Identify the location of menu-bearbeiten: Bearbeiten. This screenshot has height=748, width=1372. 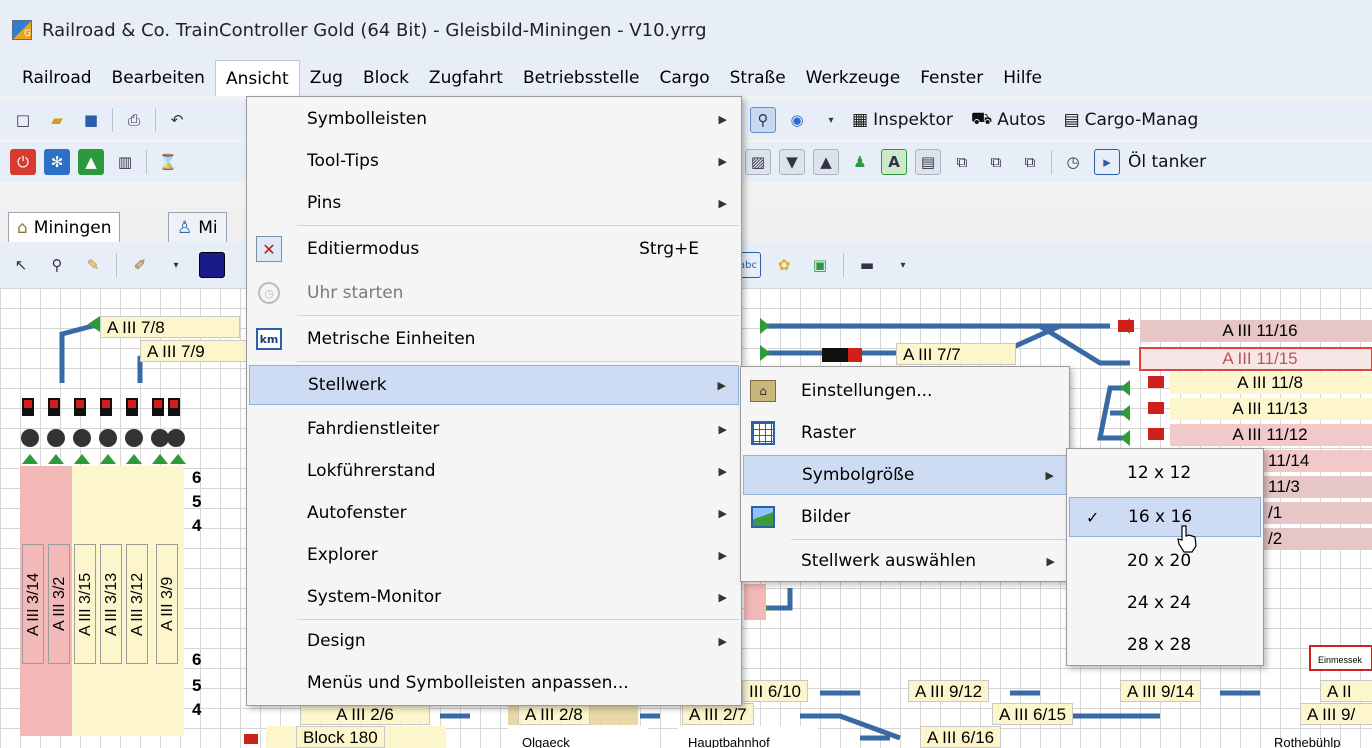
(158, 78).